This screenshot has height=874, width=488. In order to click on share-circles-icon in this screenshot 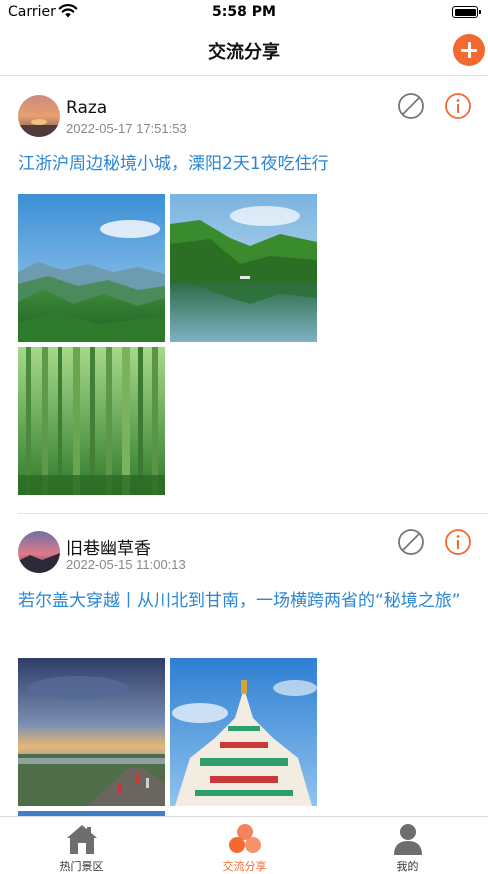, I will do `click(245, 839)`.